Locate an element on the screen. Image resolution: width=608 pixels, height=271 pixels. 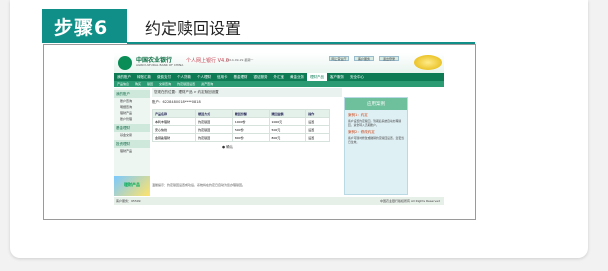
nav-item: 信用卡 is located at coordinates (222, 77).